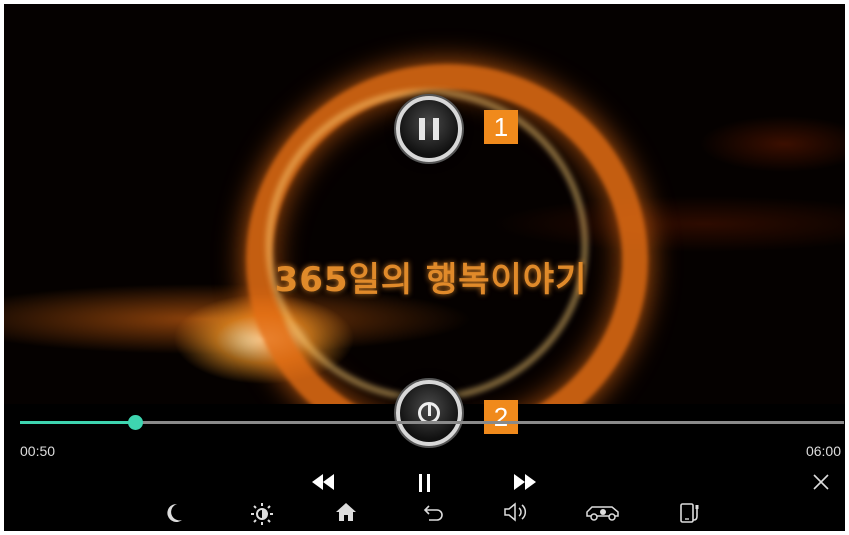 The image size is (849, 535). I want to click on car-icon, so click(603, 515).